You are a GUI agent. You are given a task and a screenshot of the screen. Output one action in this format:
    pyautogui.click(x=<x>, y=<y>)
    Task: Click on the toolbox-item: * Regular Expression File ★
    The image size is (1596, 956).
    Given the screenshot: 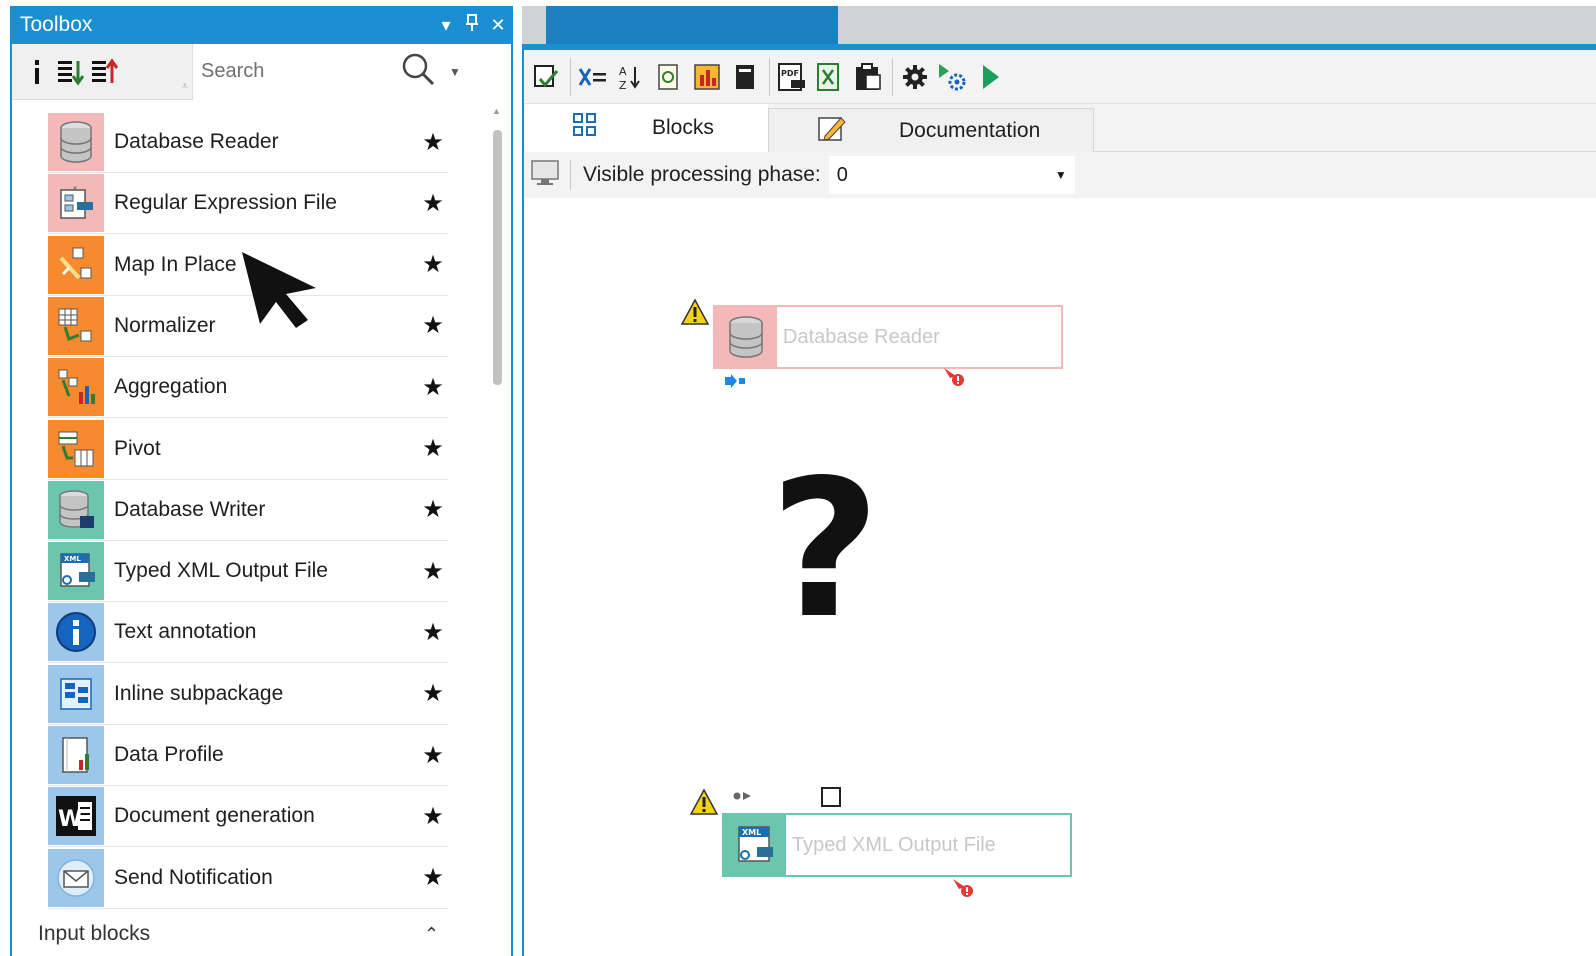 What is the action you would take?
    pyautogui.click(x=248, y=204)
    